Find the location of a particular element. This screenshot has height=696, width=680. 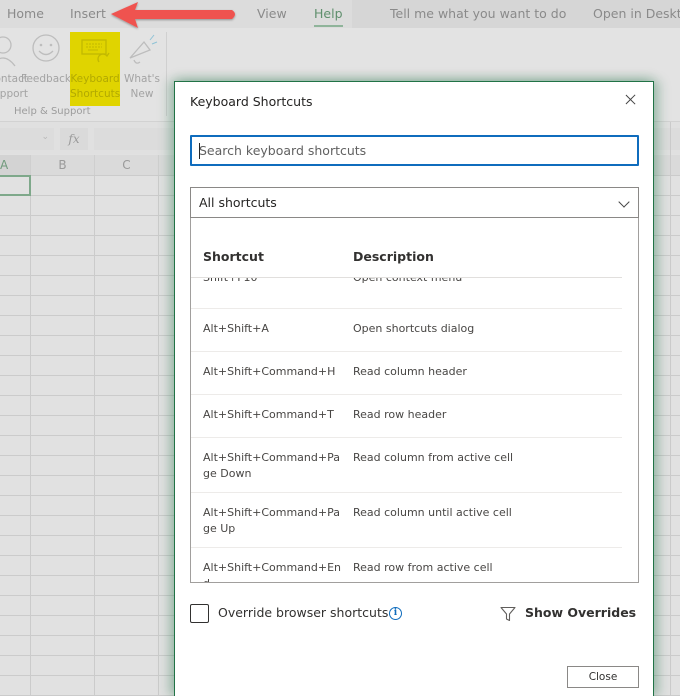

info-icon: i is located at coordinates (395, 613).